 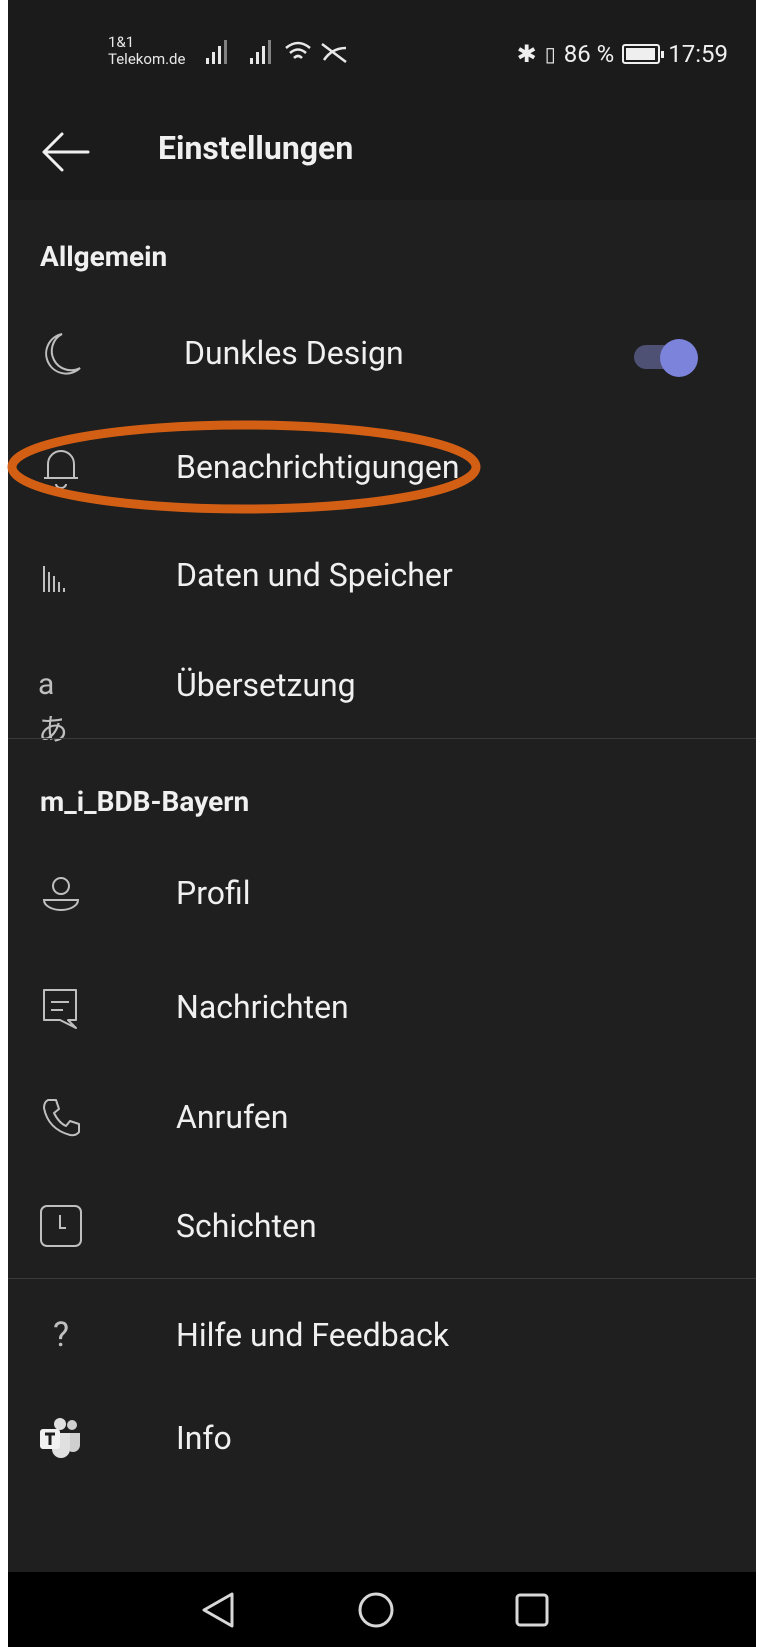 What do you see at coordinates (54, 579) in the screenshot?
I see `data-icon` at bounding box center [54, 579].